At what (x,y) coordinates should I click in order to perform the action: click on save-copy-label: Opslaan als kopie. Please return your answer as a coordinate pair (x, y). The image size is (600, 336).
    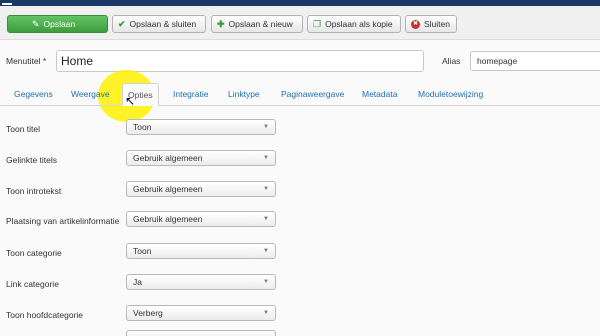
    Looking at the image, I should click on (359, 24).